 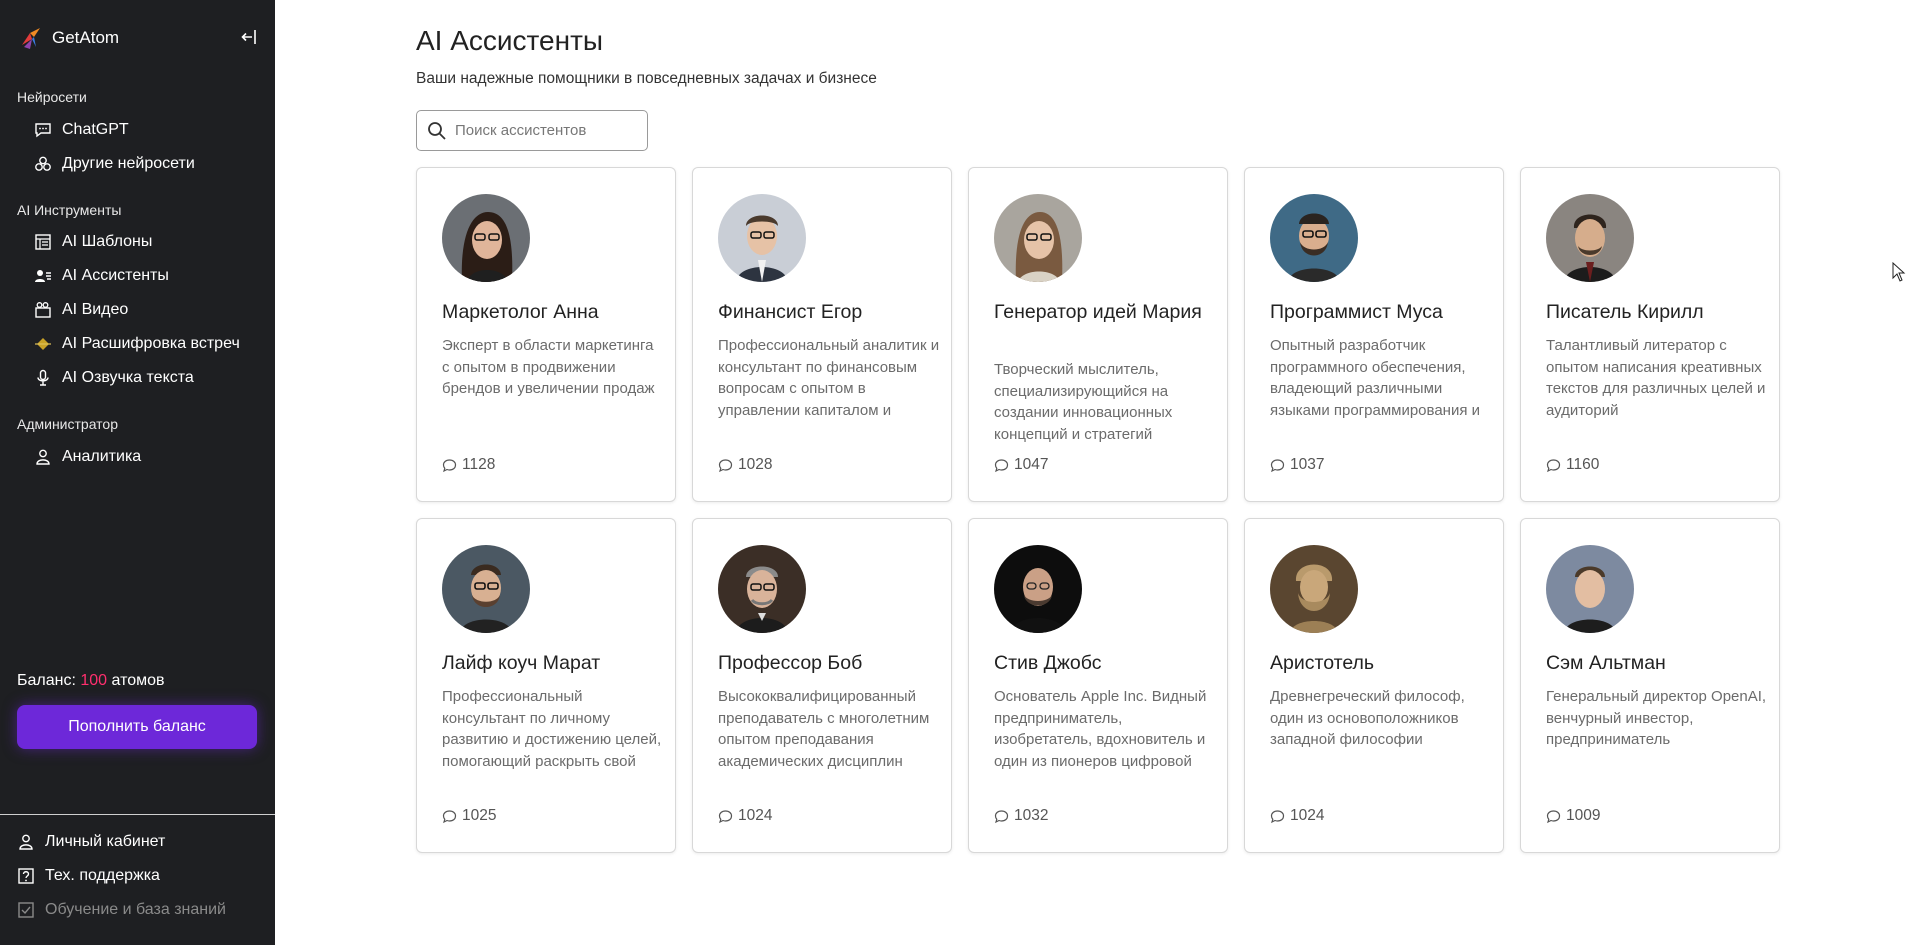 I want to click on assistant-name: Сэм Альтман, so click(x=1606, y=663).